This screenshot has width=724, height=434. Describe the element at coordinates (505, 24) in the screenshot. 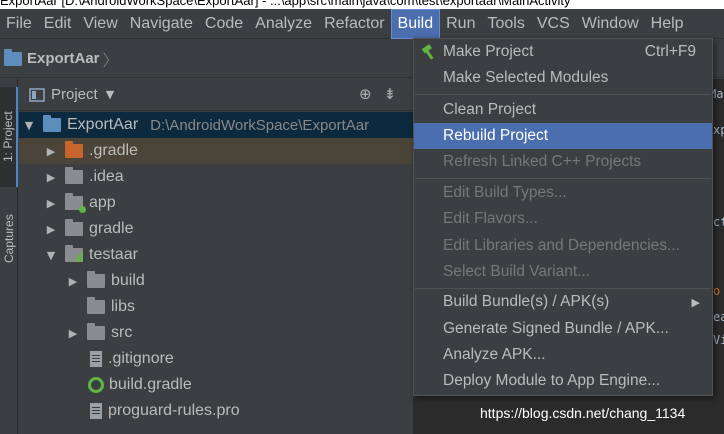

I see `menu-tools: Tools` at that location.